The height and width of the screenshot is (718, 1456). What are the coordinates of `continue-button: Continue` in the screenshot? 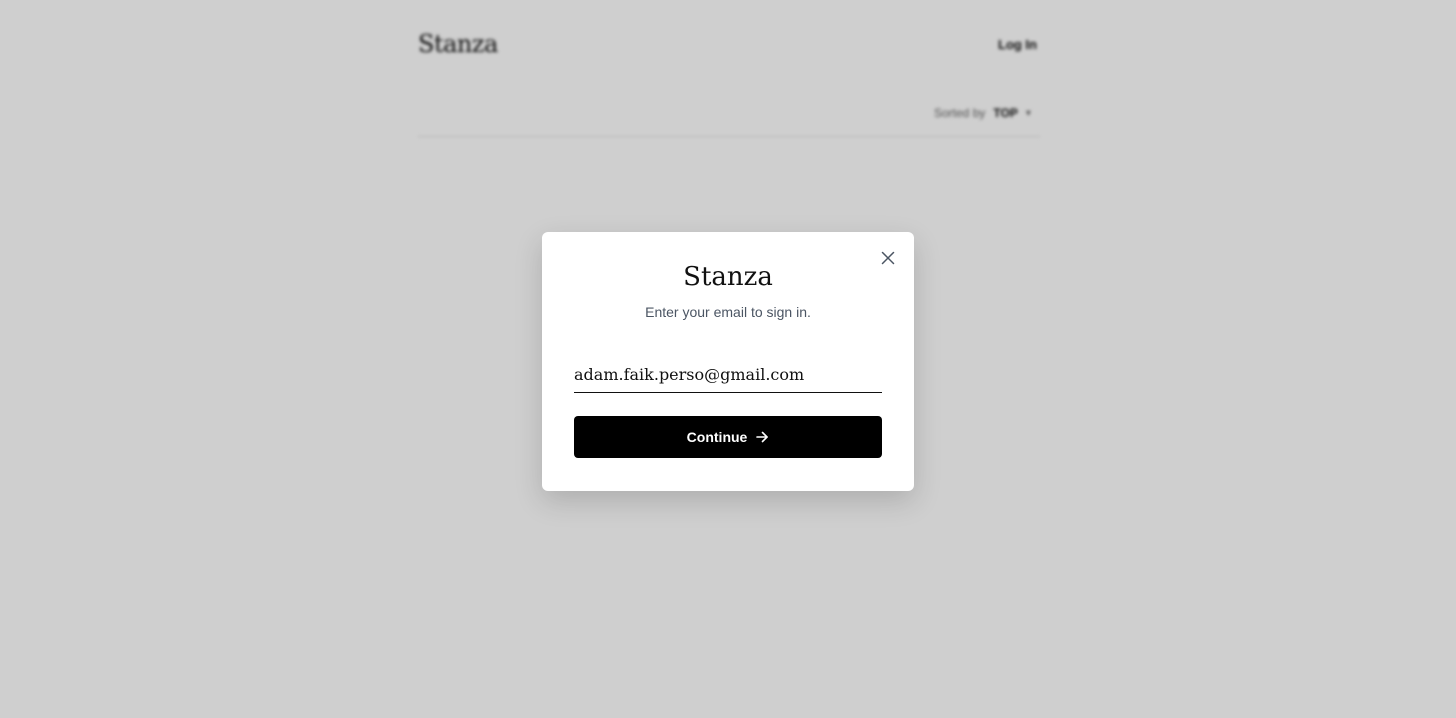 It's located at (728, 437).